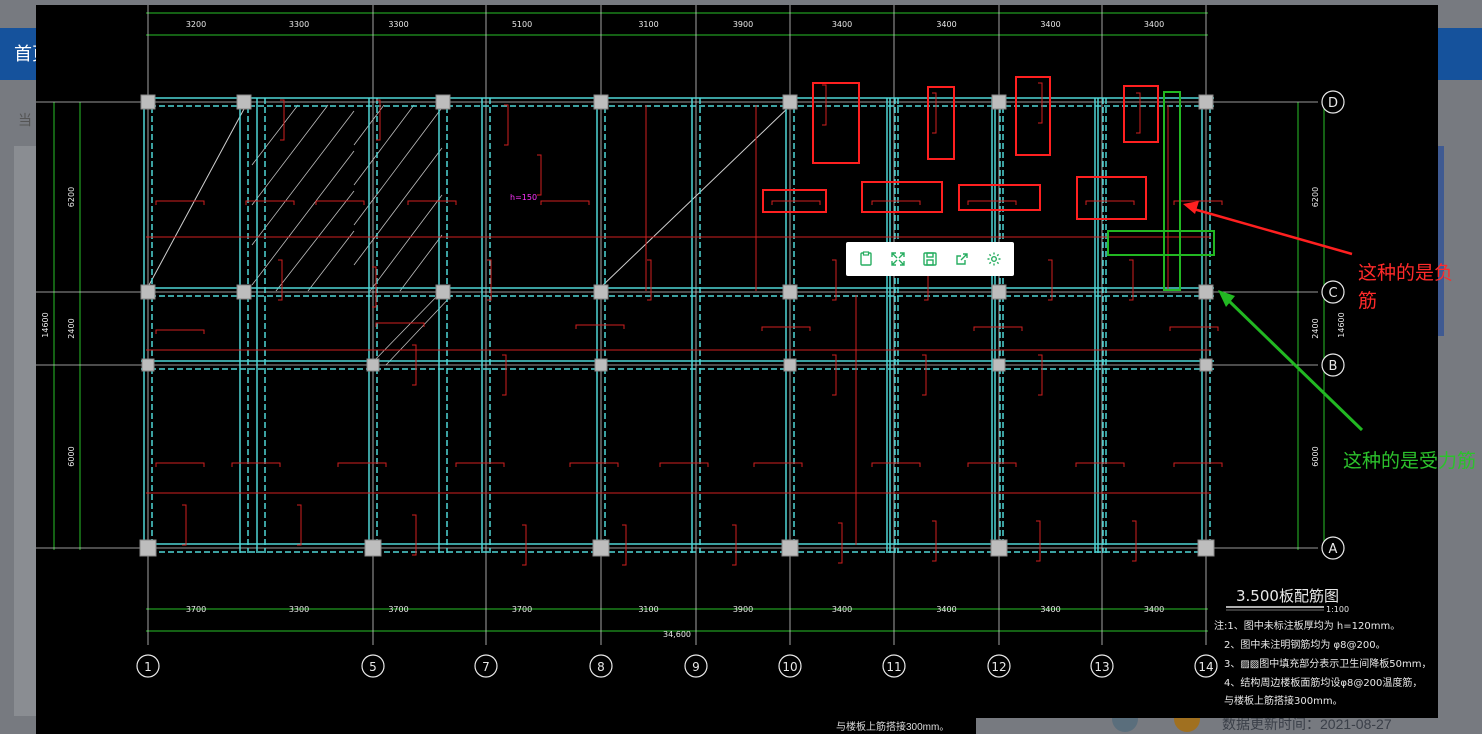 Image resolution: width=1482 pixels, height=734 pixels. What do you see at coordinates (1295, 365) in the screenshot?
I see `green-arrow` at bounding box center [1295, 365].